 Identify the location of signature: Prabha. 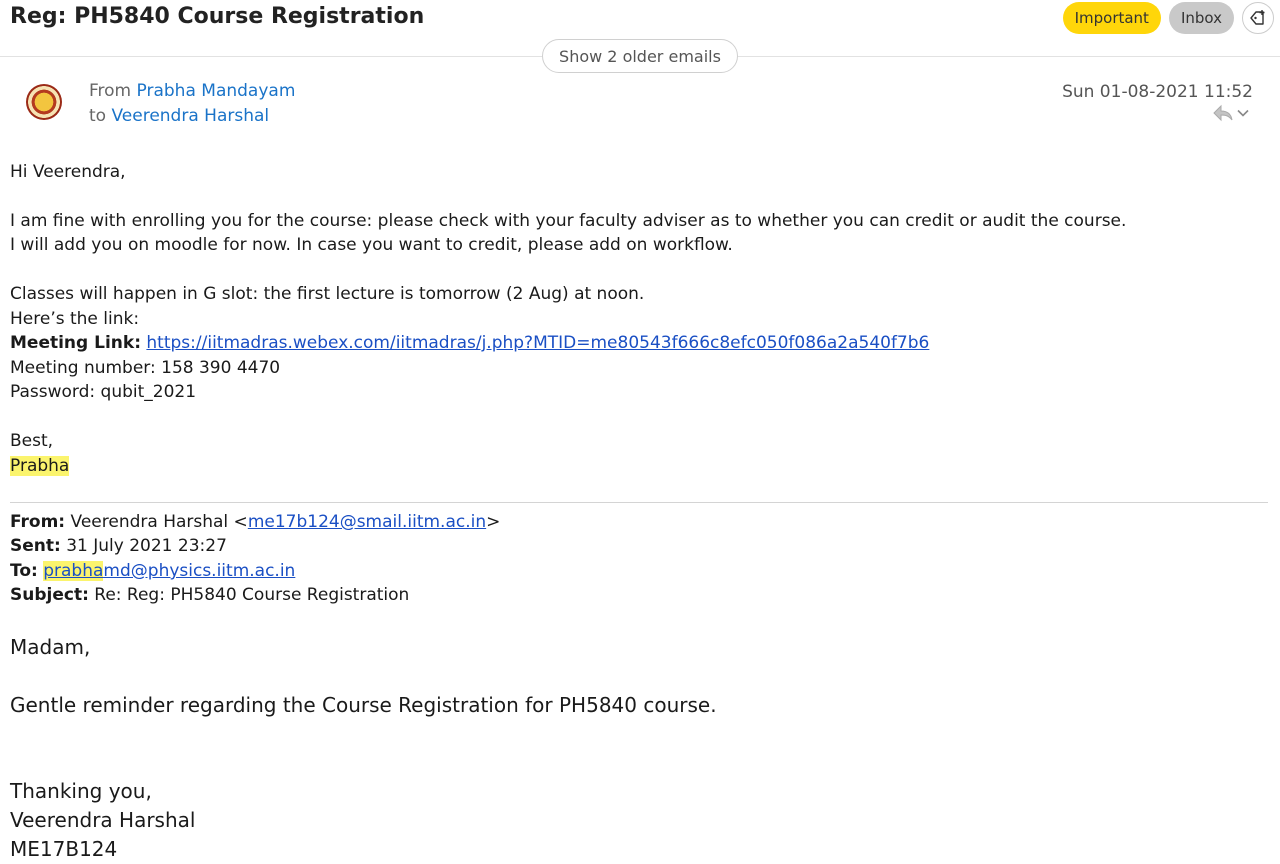
(40, 466).